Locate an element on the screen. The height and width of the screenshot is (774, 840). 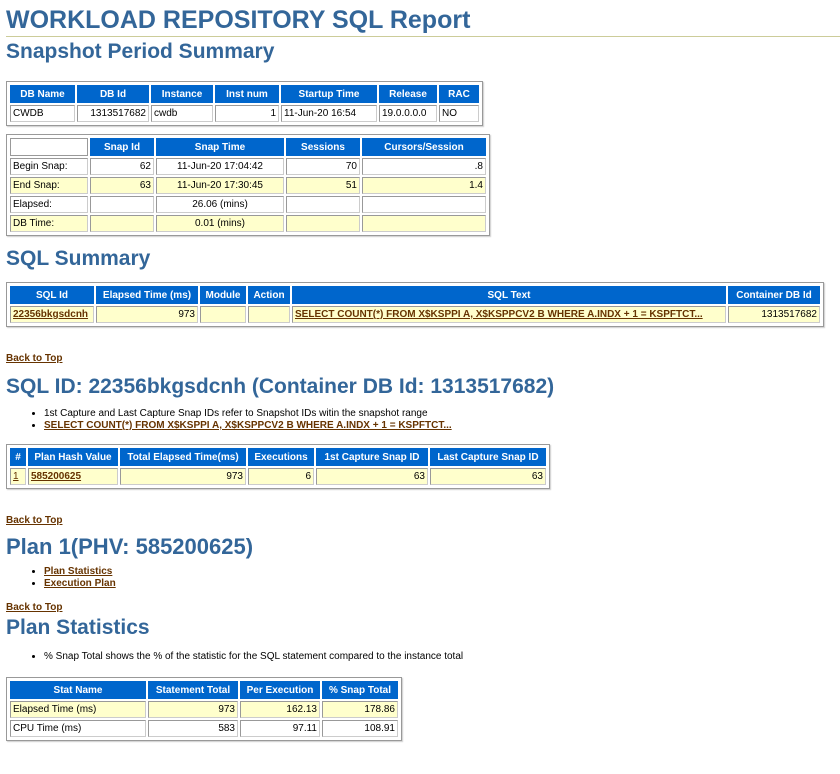
snap-id-value: 63 is located at coordinates (122, 185).